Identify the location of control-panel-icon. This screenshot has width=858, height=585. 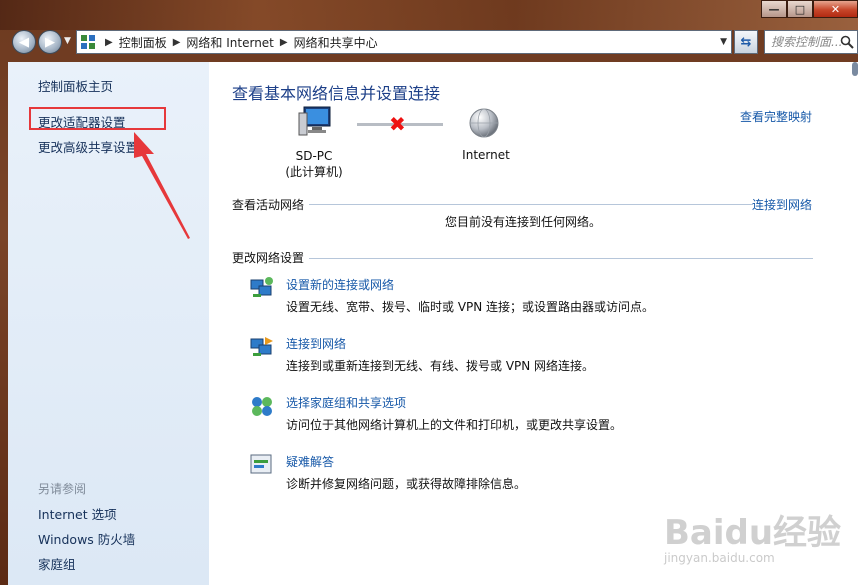
(88, 42).